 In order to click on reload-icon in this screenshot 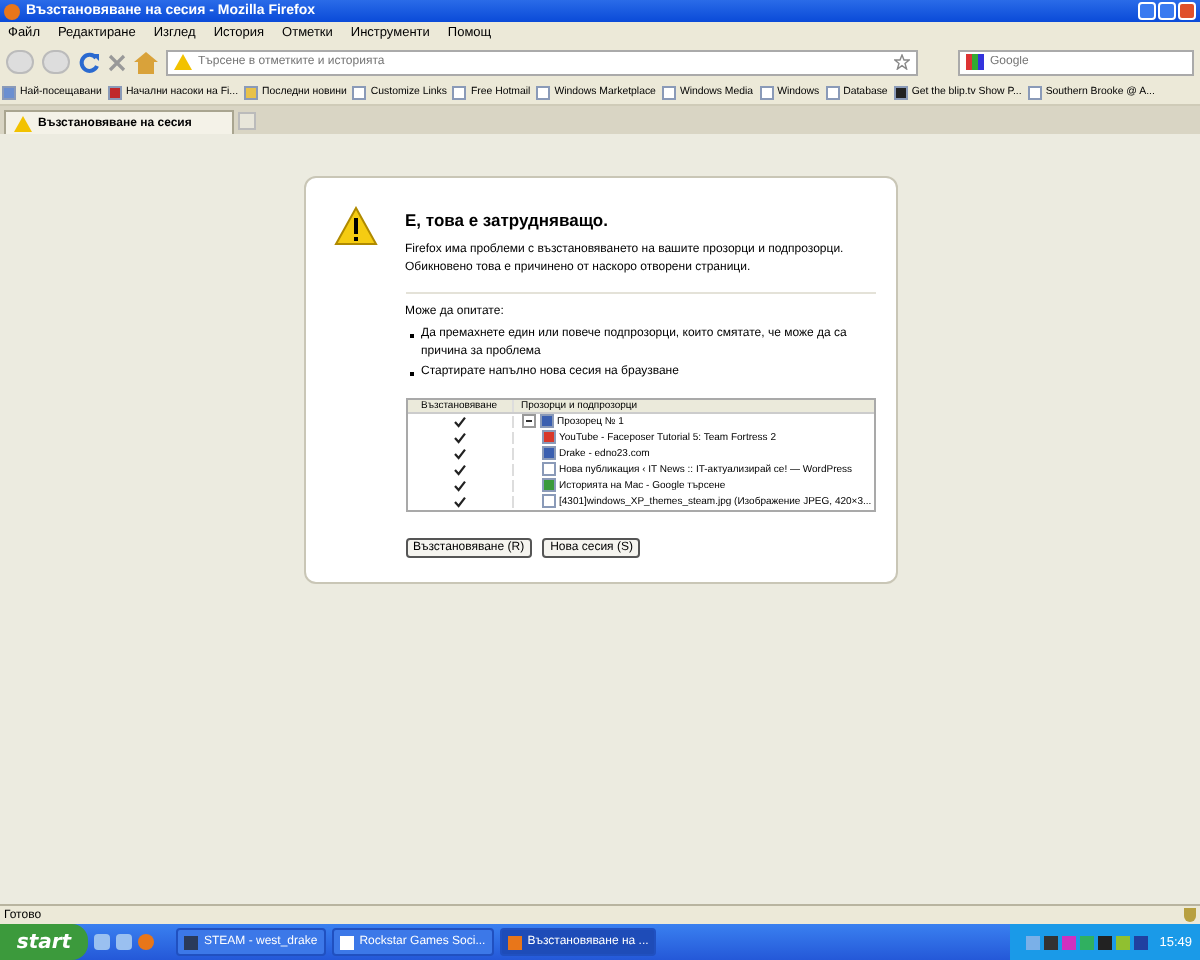, I will do `click(89, 62)`.